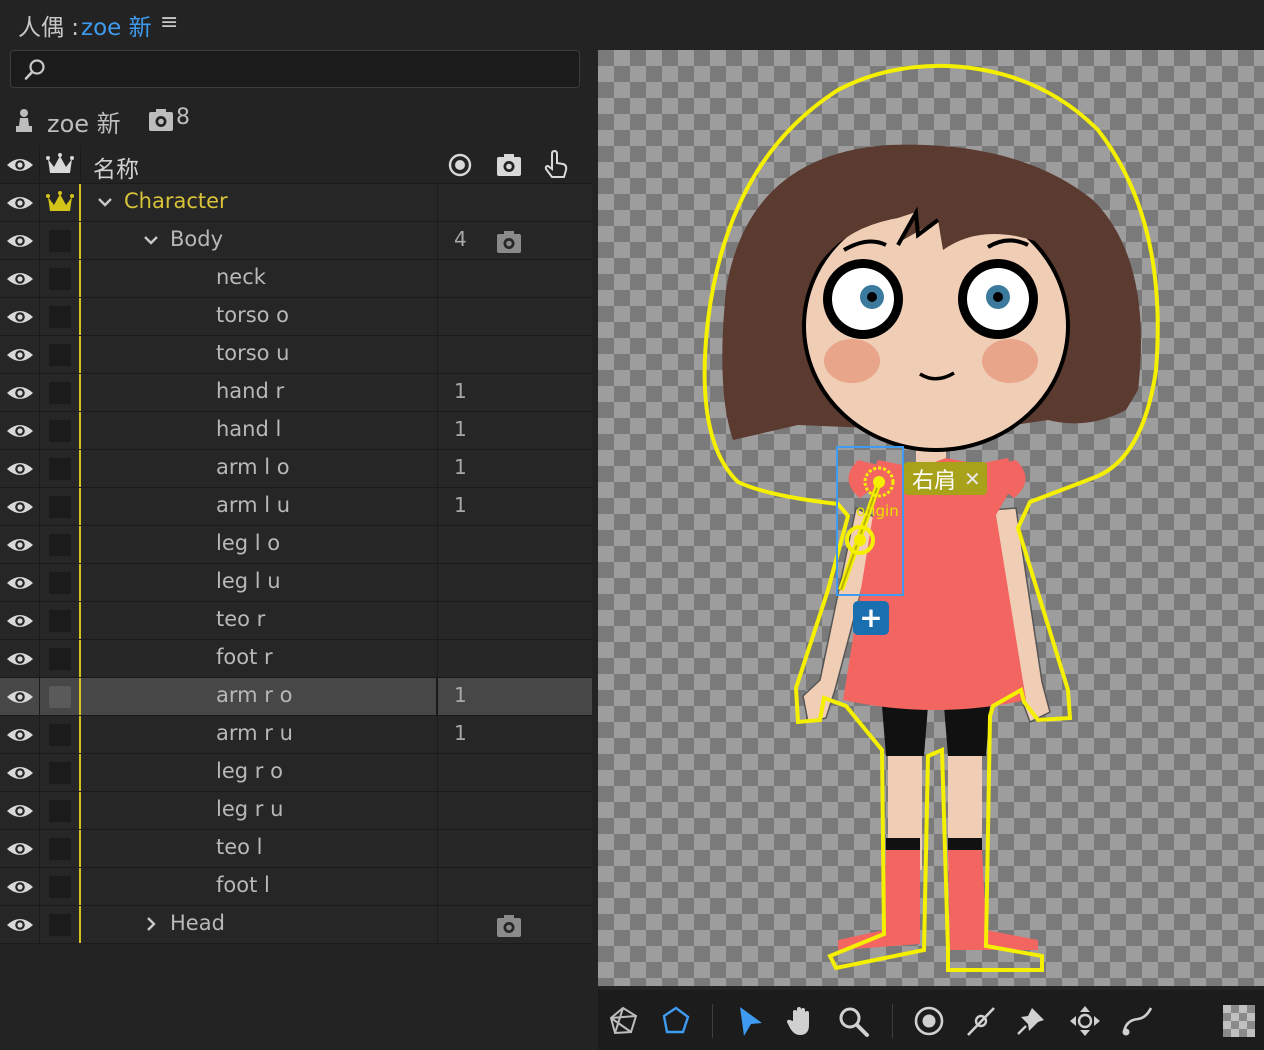  I want to click on layer-row: leg l u, so click(296, 583).